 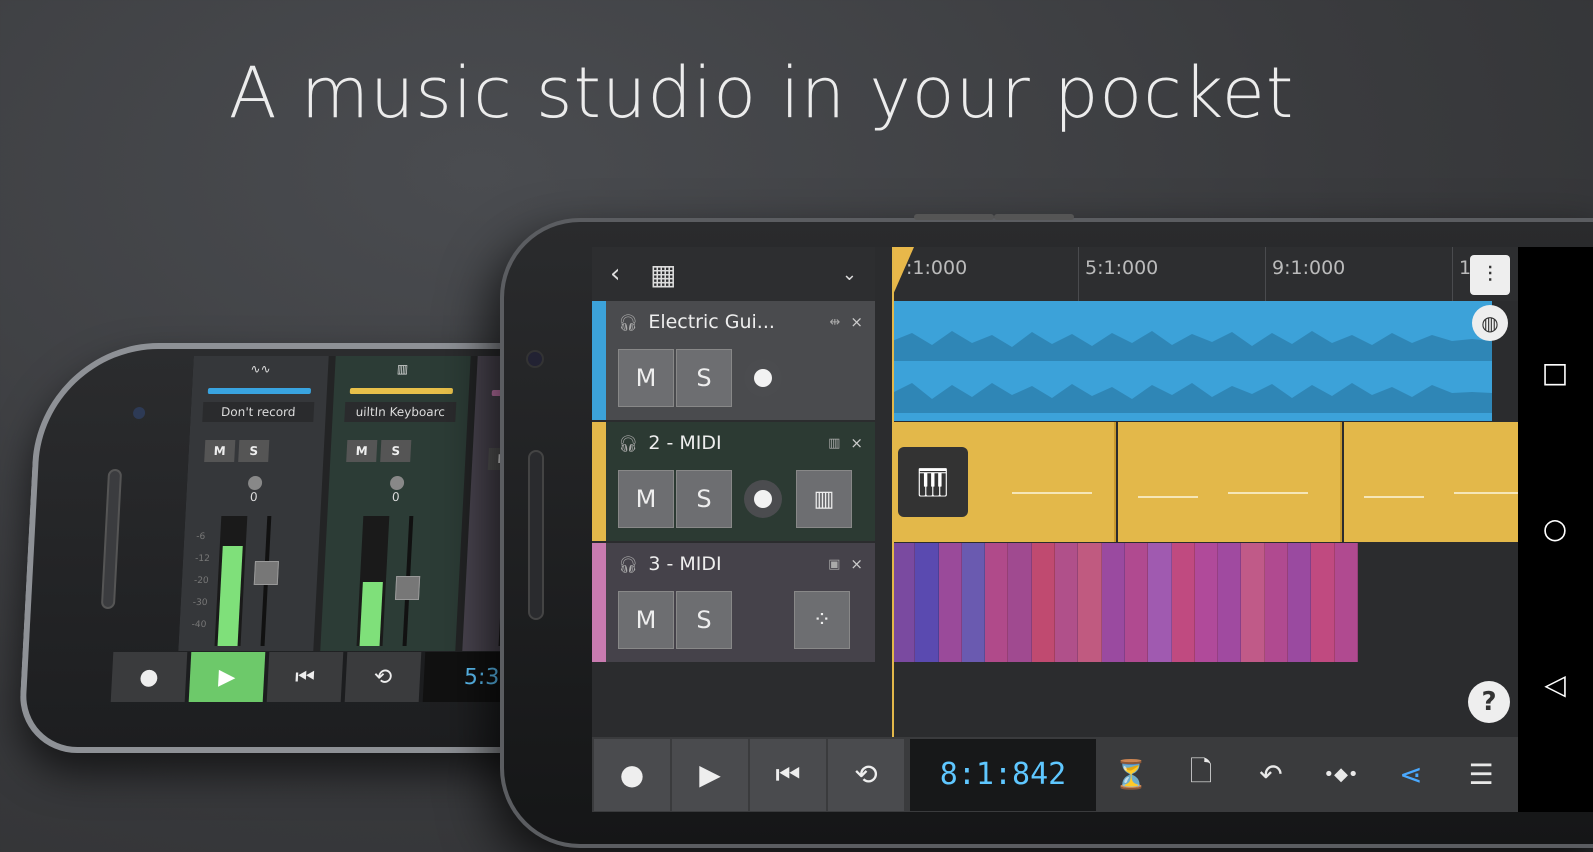 I want to click on back-nav-icon: ◁, so click(x=1555, y=684).